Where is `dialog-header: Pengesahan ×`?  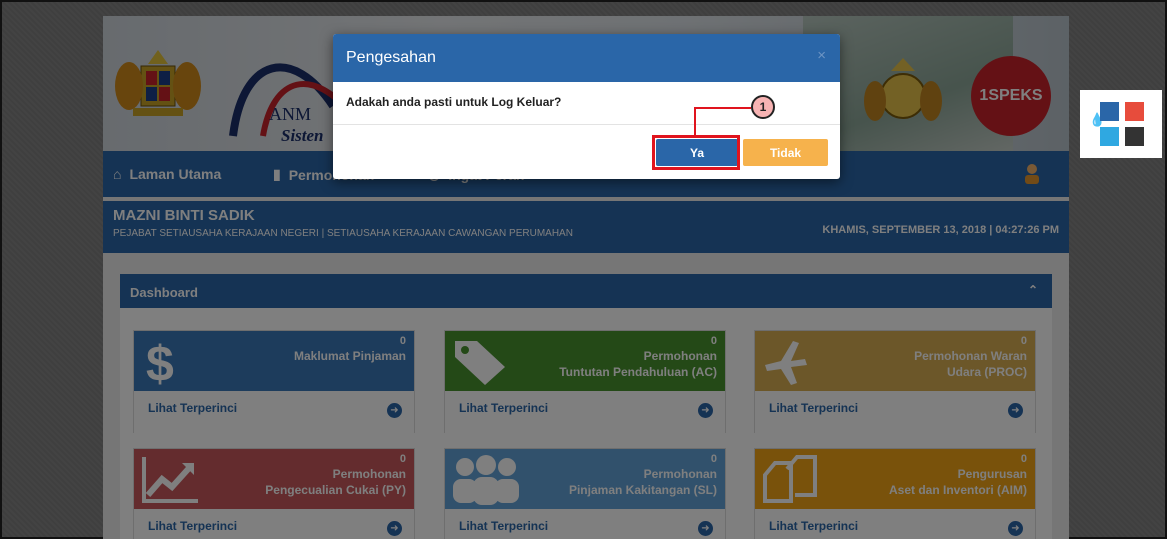
dialog-header: Pengesahan × is located at coordinates (586, 58).